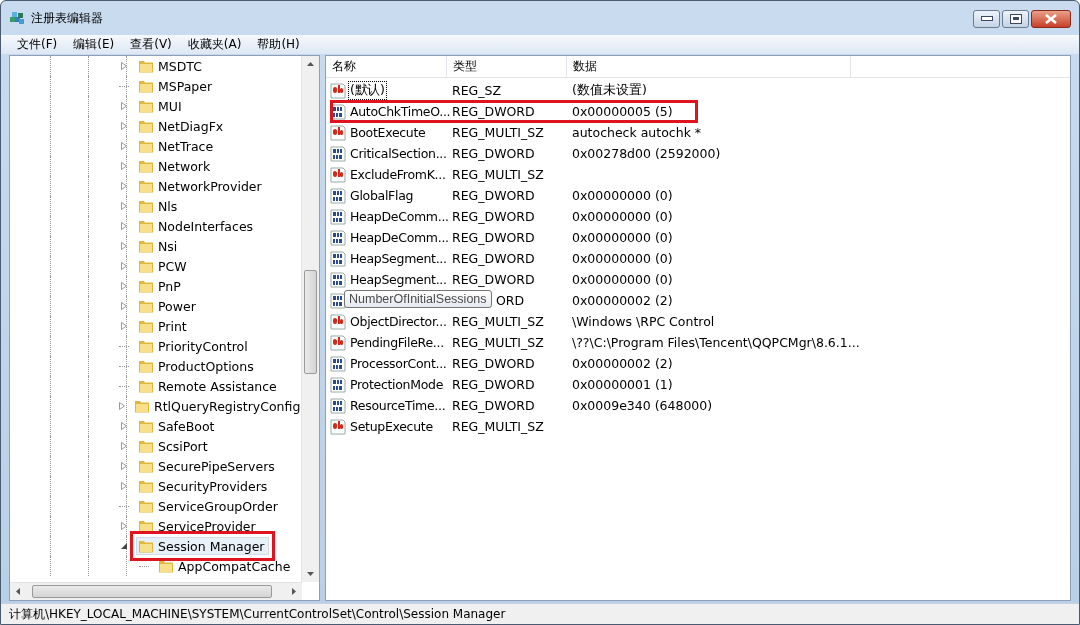 The width and height of the screenshot is (1080, 625). I want to click on tree-item: MSPaper, so click(177, 86).